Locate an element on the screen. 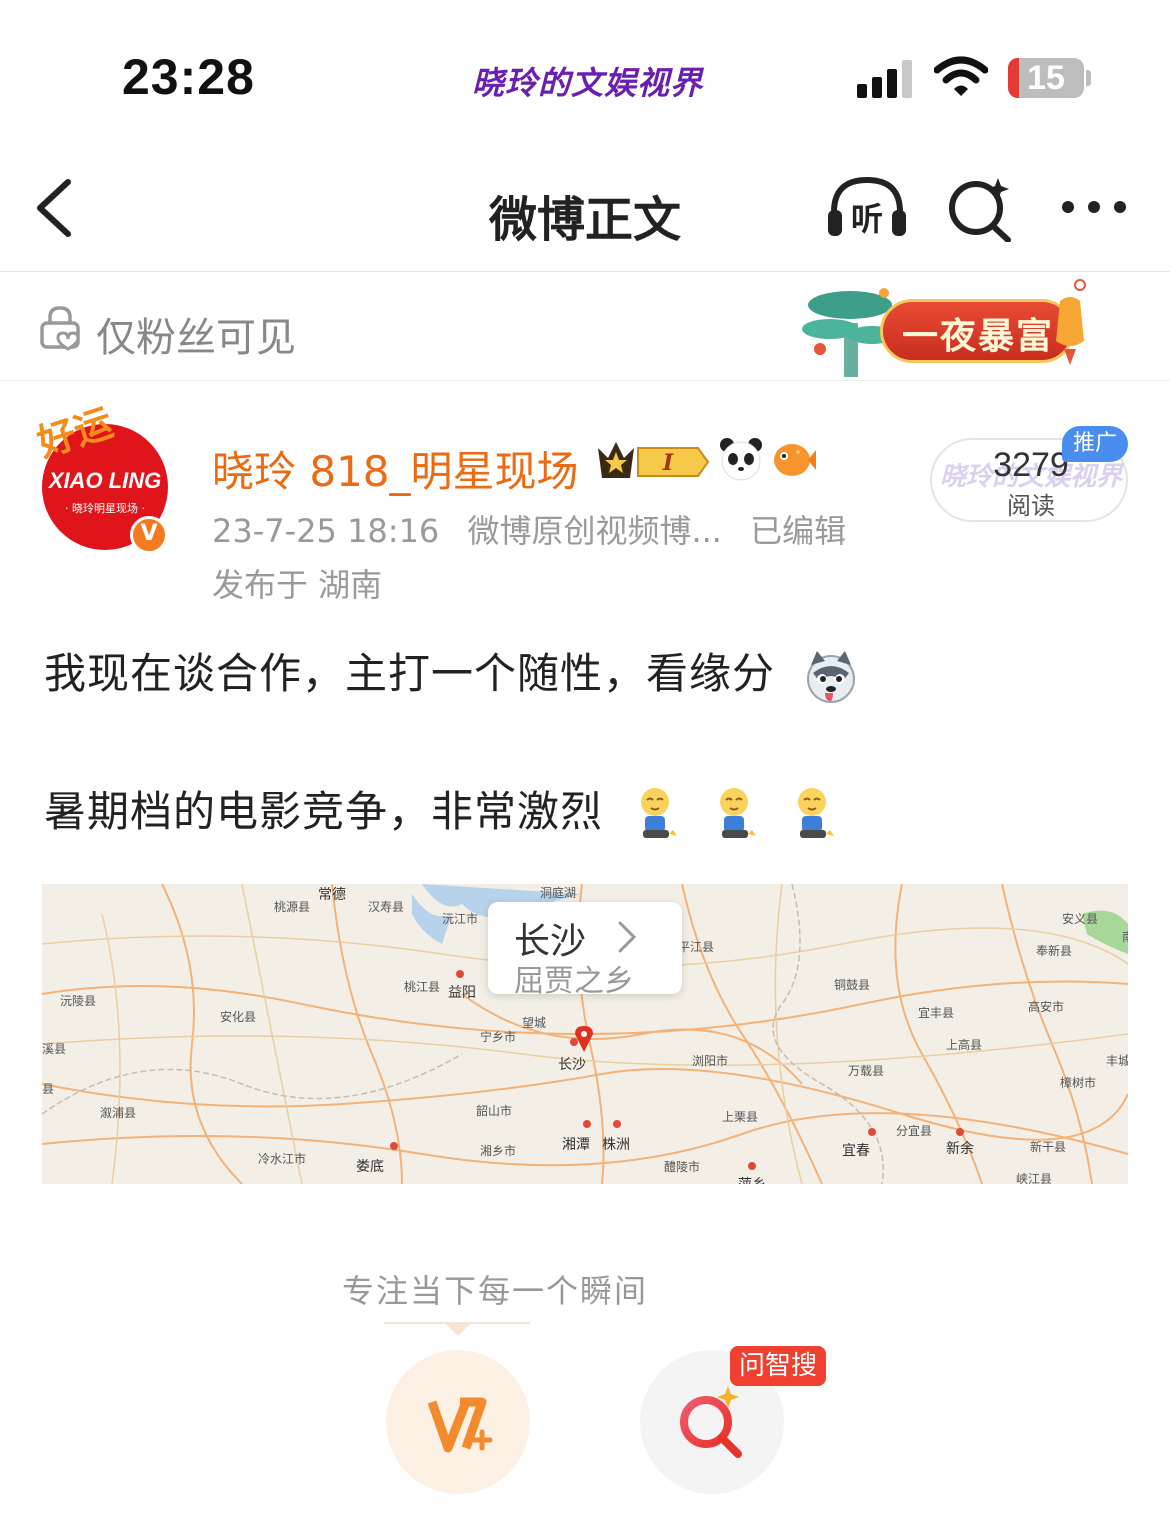 The height and width of the screenshot is (1525, 1170). post-timestamp: 23-7-25 18:16 is located at coordinates (326, 531).